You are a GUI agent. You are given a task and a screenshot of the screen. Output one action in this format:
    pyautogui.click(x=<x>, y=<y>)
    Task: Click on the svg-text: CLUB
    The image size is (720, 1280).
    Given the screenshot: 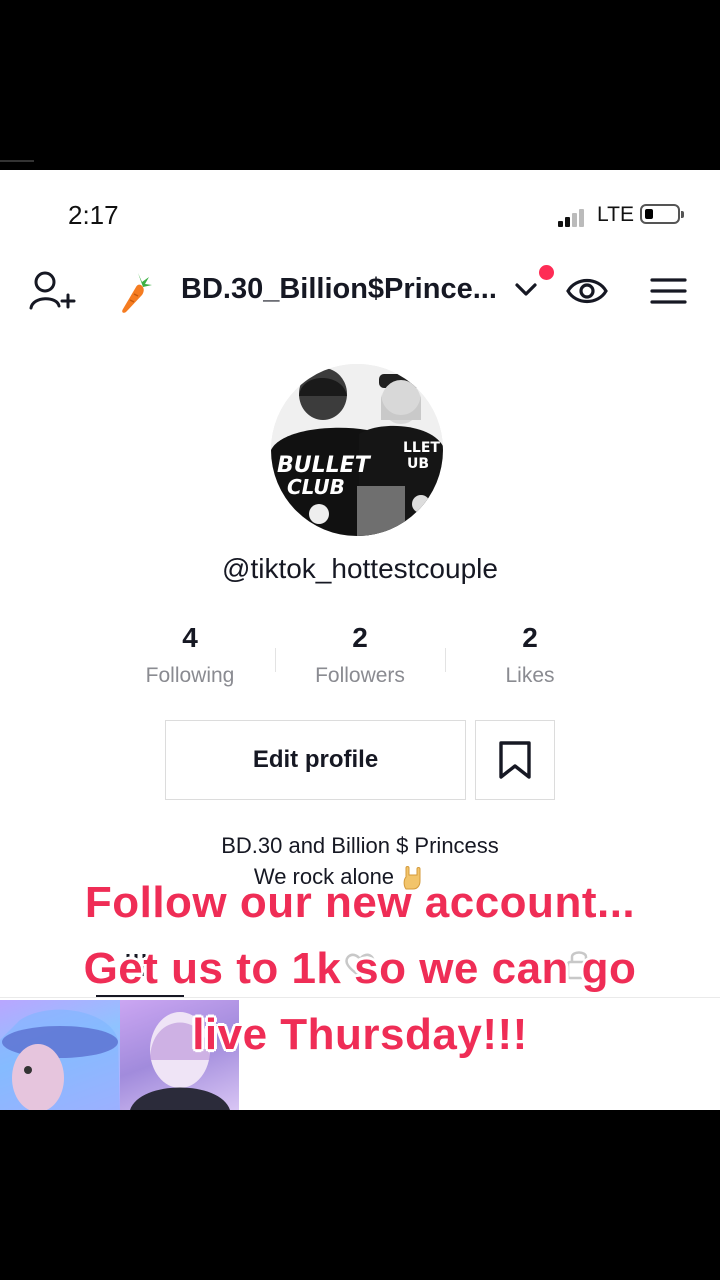 What is the action you would take?
    pyautogui.click(x=316, y=487)
    